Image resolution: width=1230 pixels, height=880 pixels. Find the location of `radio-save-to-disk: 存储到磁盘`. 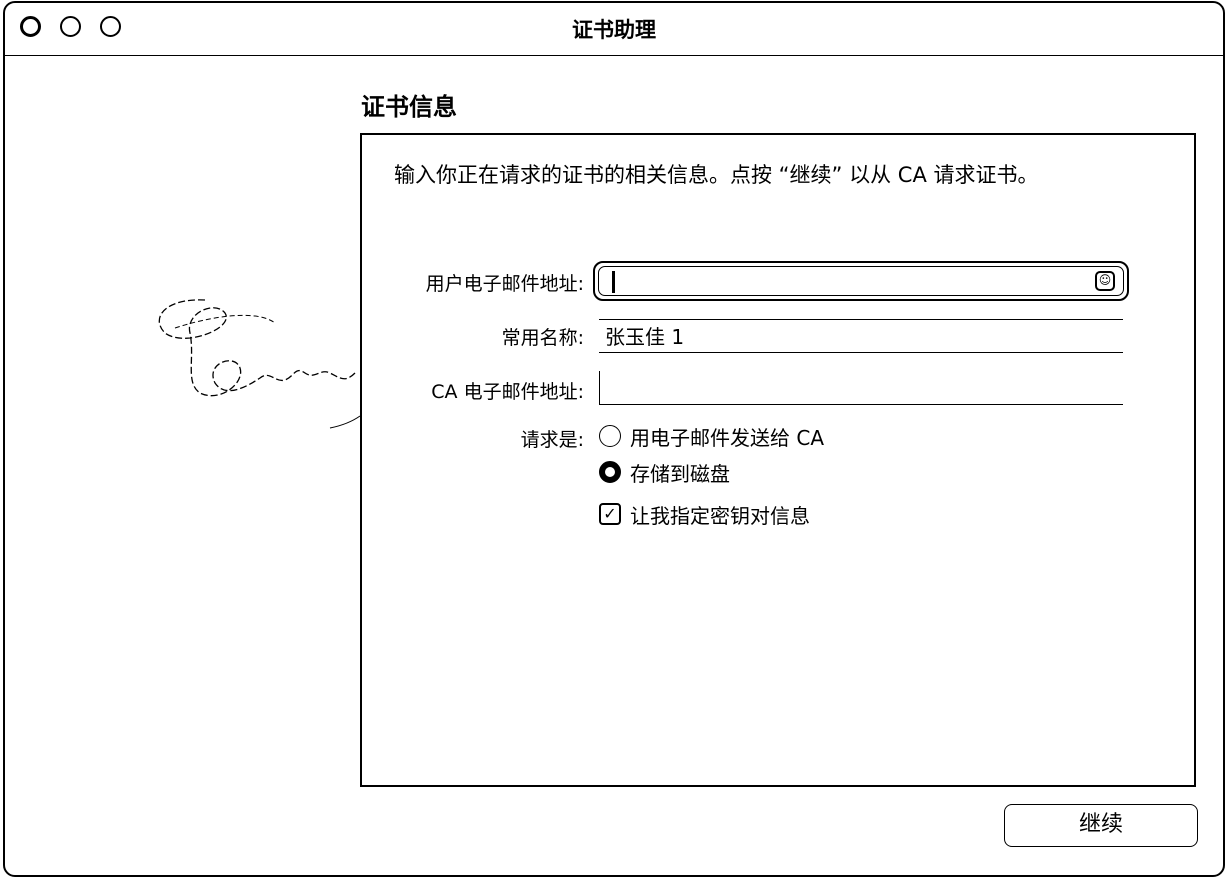

radio-save-to-disk: 存储到磁盘 is located at coordinates (664, 472).